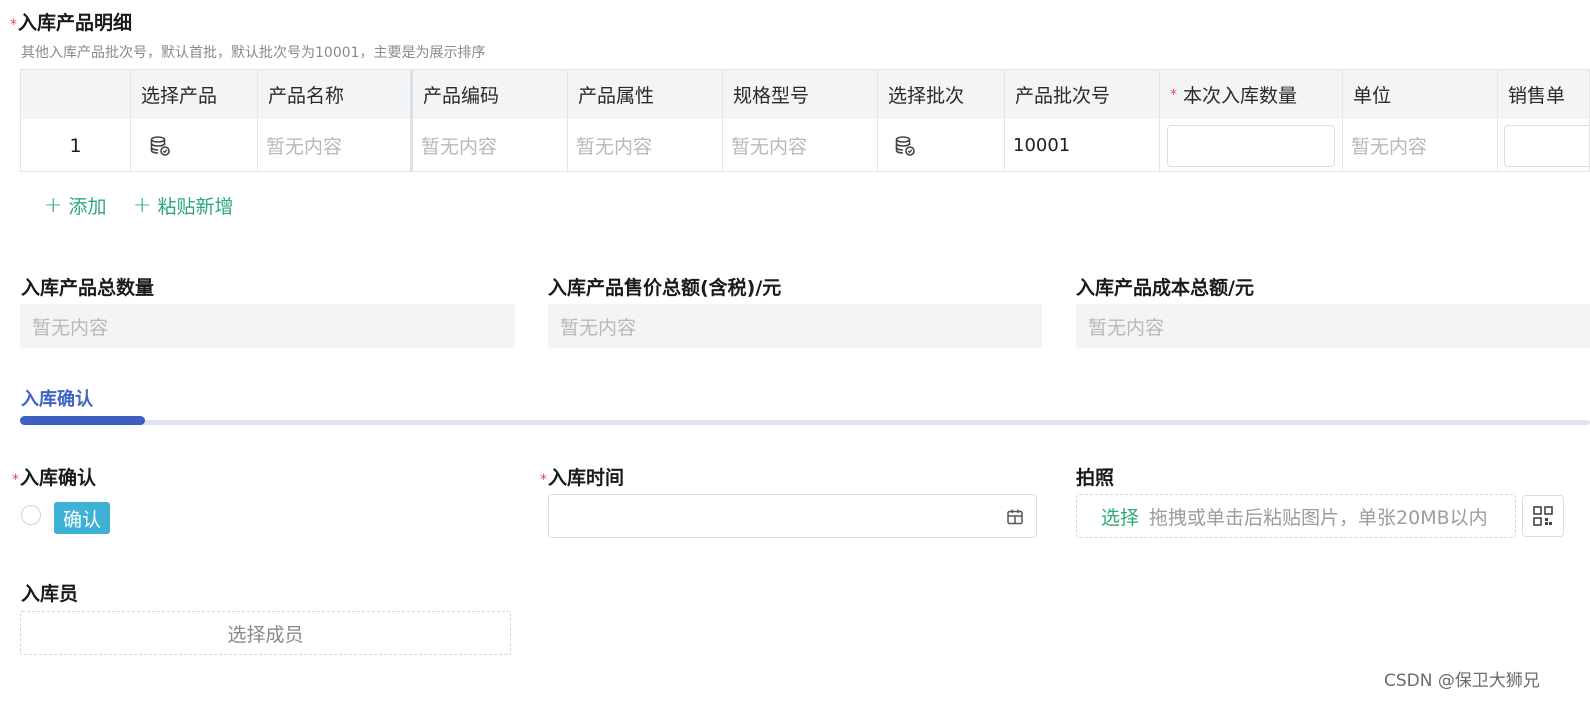  What do you see at coordinates (1333, 326) in the screenshot?
I see `total-cost-field: 暂无内容` at bounding box center [1333, 326].